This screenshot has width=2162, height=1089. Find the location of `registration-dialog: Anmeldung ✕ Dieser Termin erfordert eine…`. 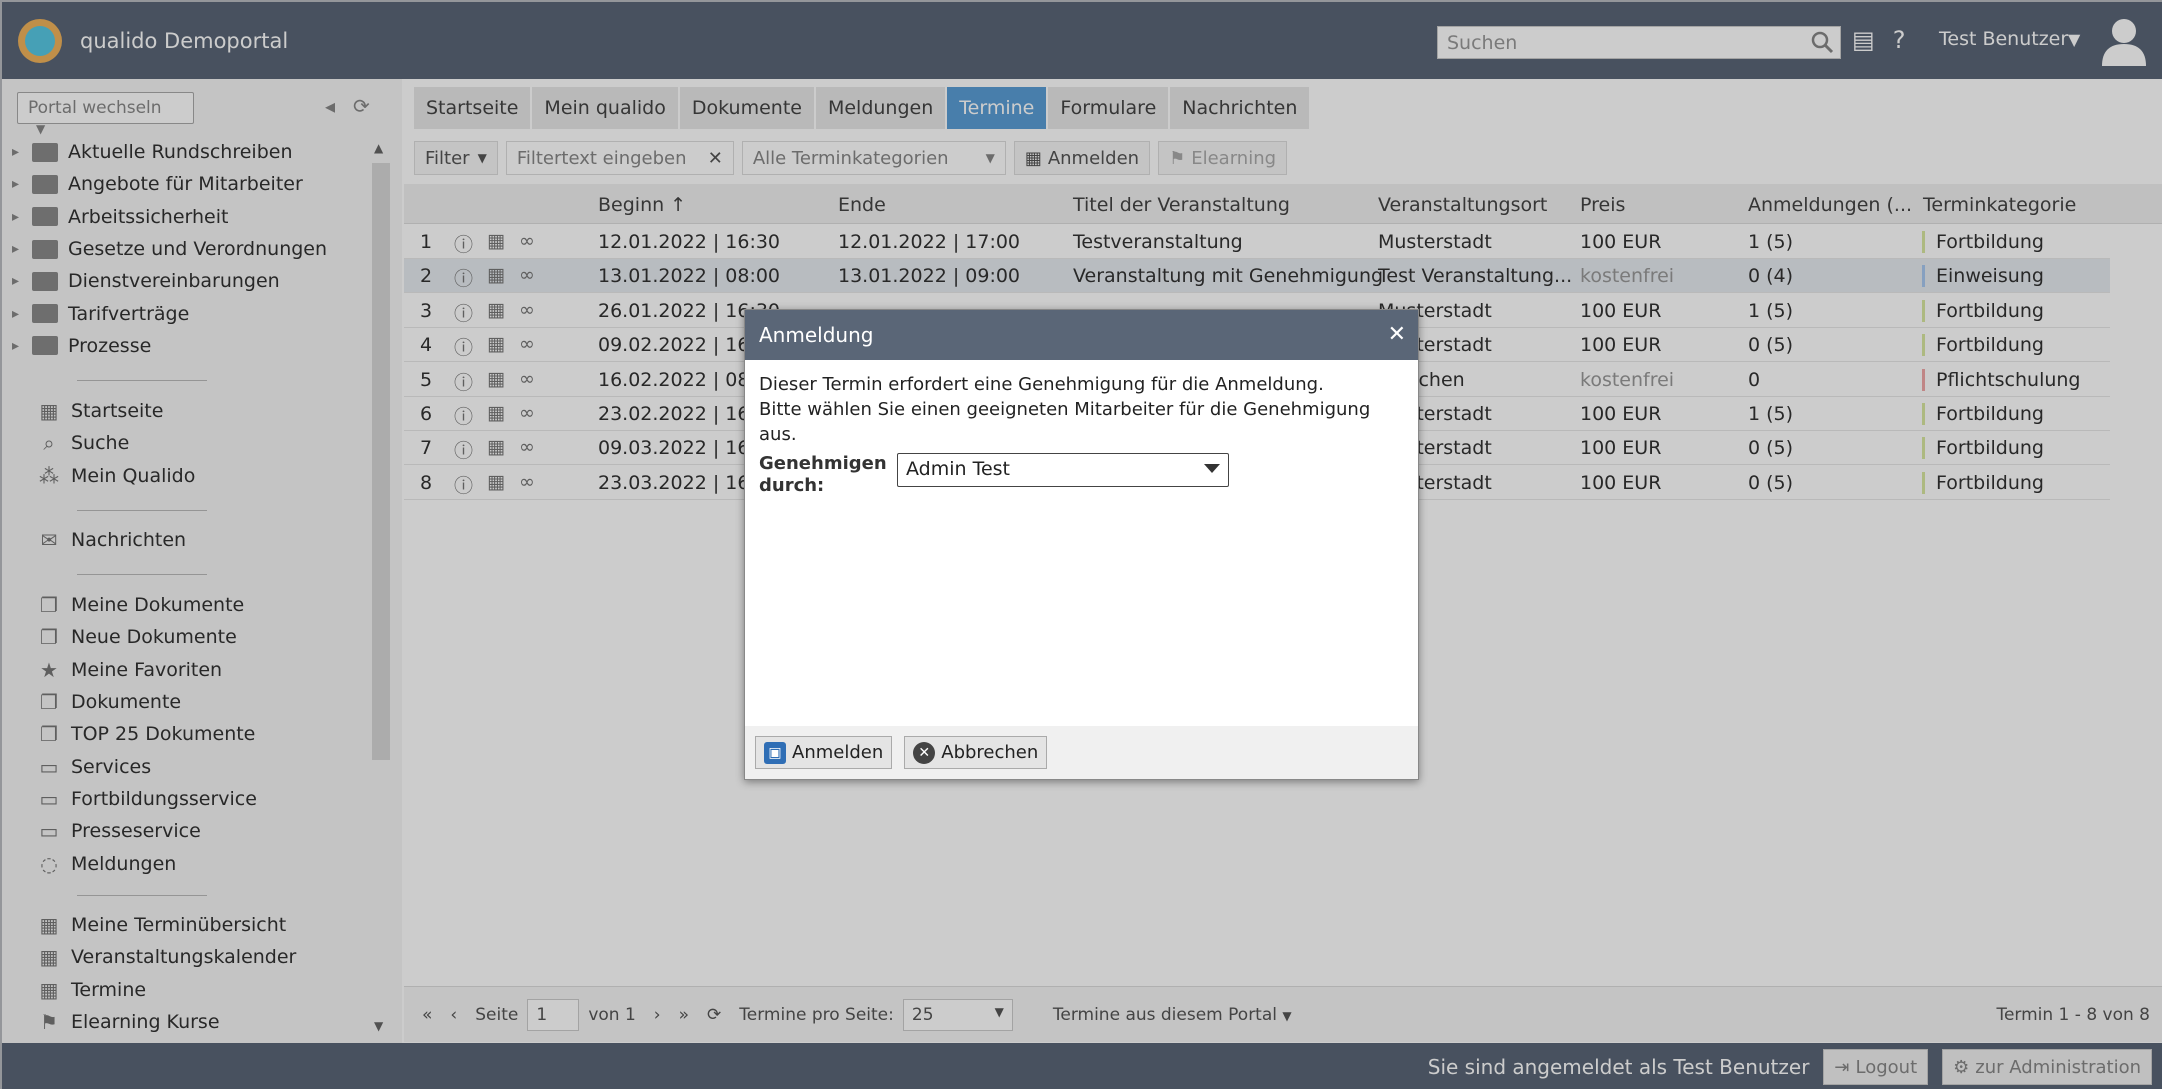

registration-dialog: Anmeldung ✕ Dieser Termin erfordert eine… is located at coordinates (1081, 544).